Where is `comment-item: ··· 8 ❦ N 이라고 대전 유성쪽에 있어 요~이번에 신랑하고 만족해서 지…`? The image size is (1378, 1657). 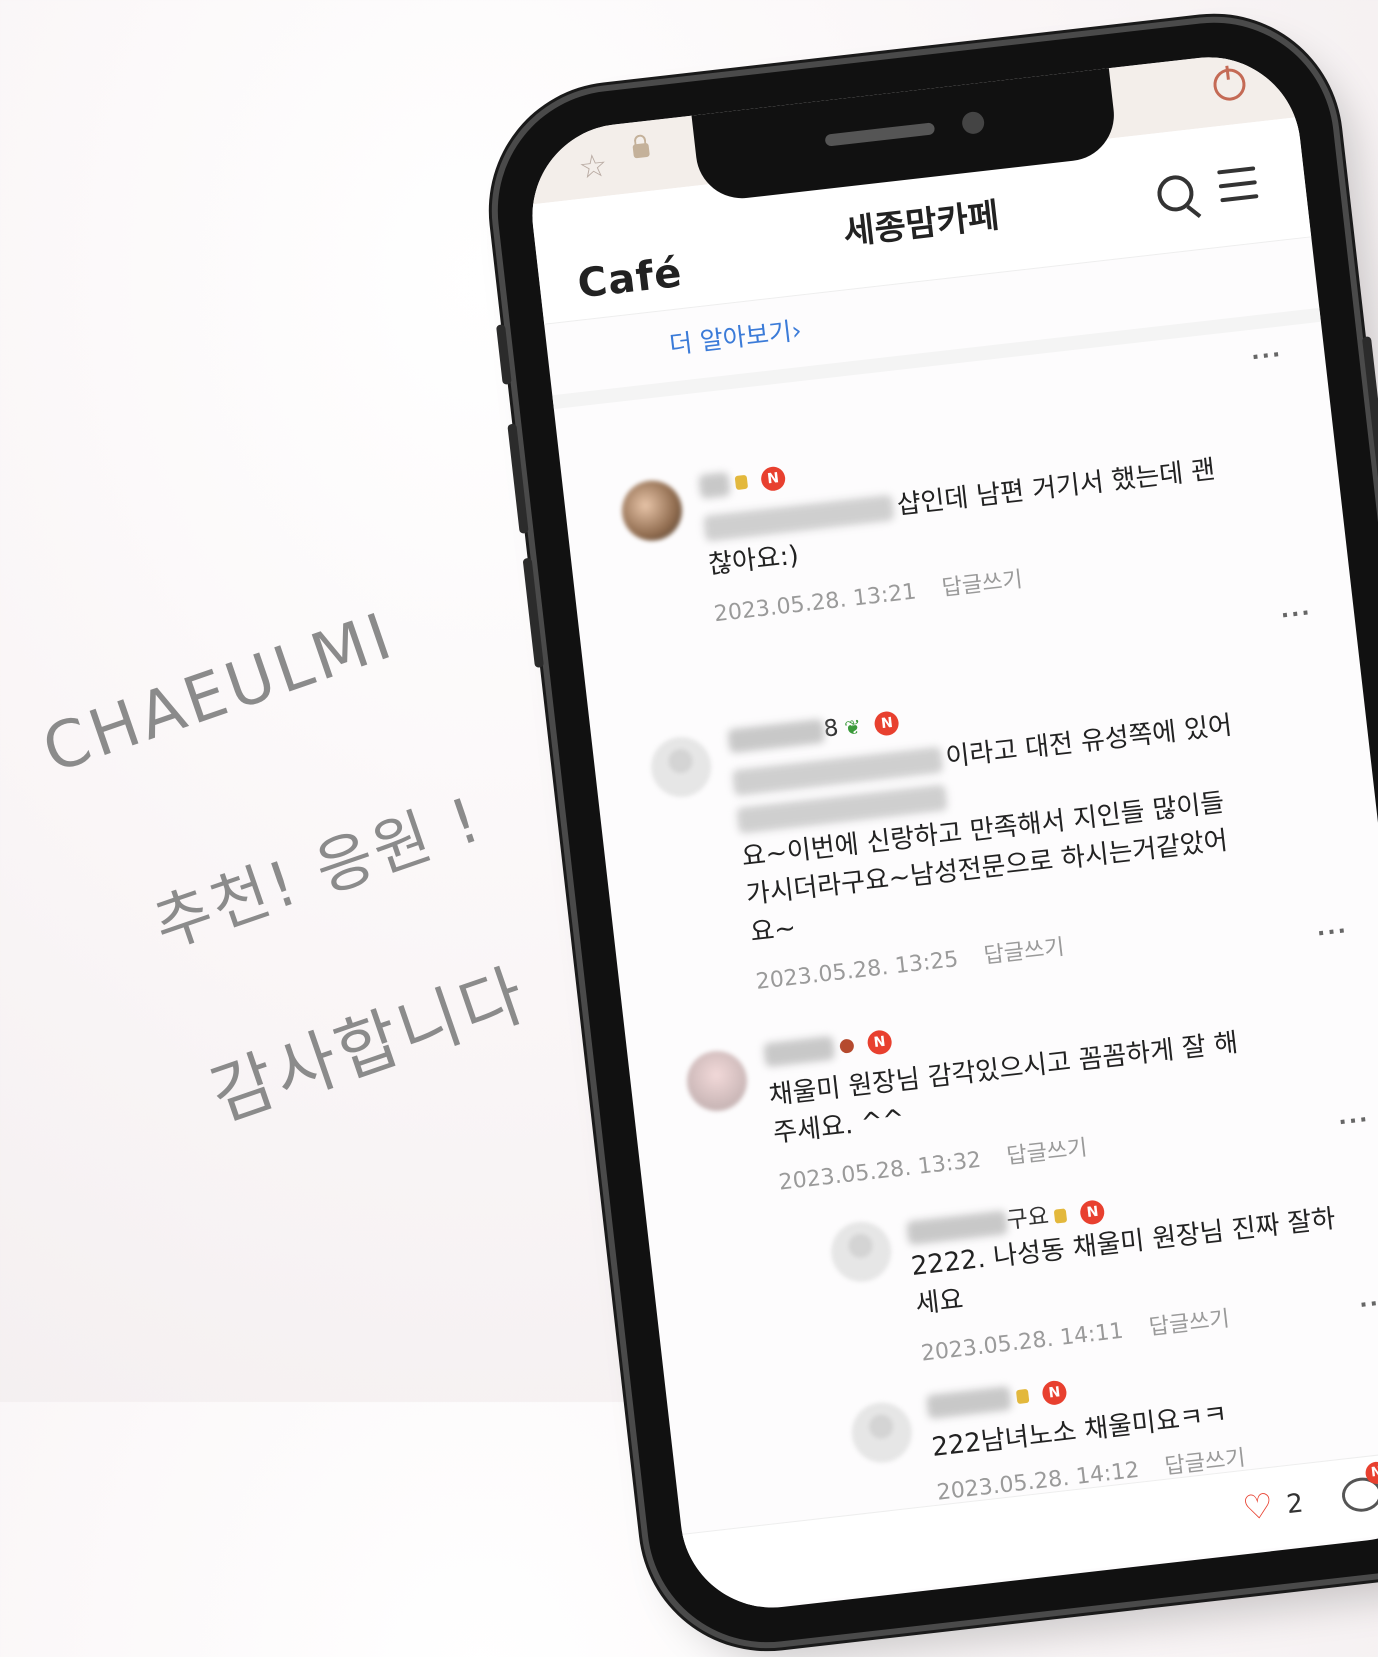
comment-item: ··· 8 ❦ N 이라고 대전 유성쪽에 있어 요~이번에 신랑하고 만족해서 지… is located at coordinates (969, 797).